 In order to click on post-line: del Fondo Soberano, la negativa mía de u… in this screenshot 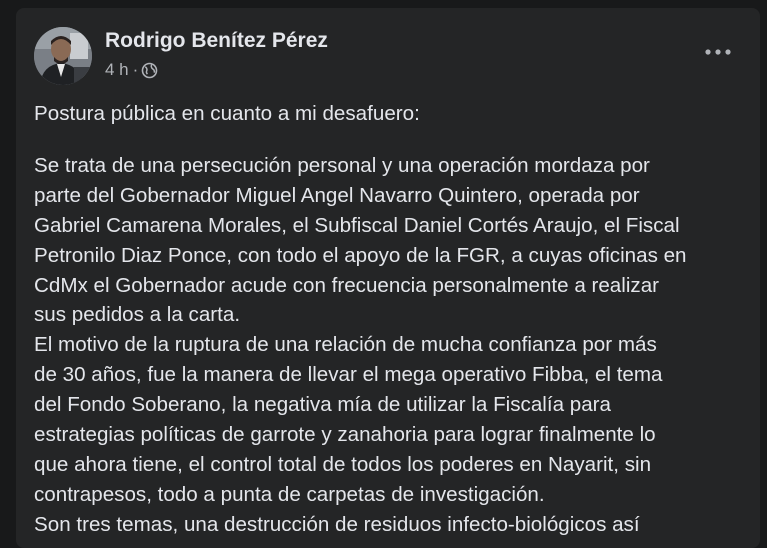, I will do `click(322, 405)`.